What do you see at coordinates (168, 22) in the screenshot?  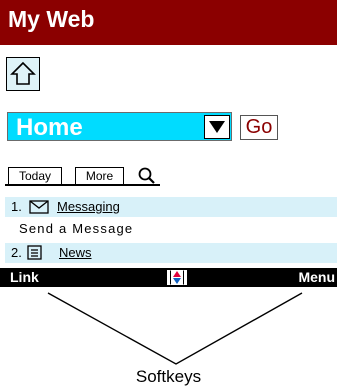 I see `title-bar: My Web` at bounding box center [168, 22].